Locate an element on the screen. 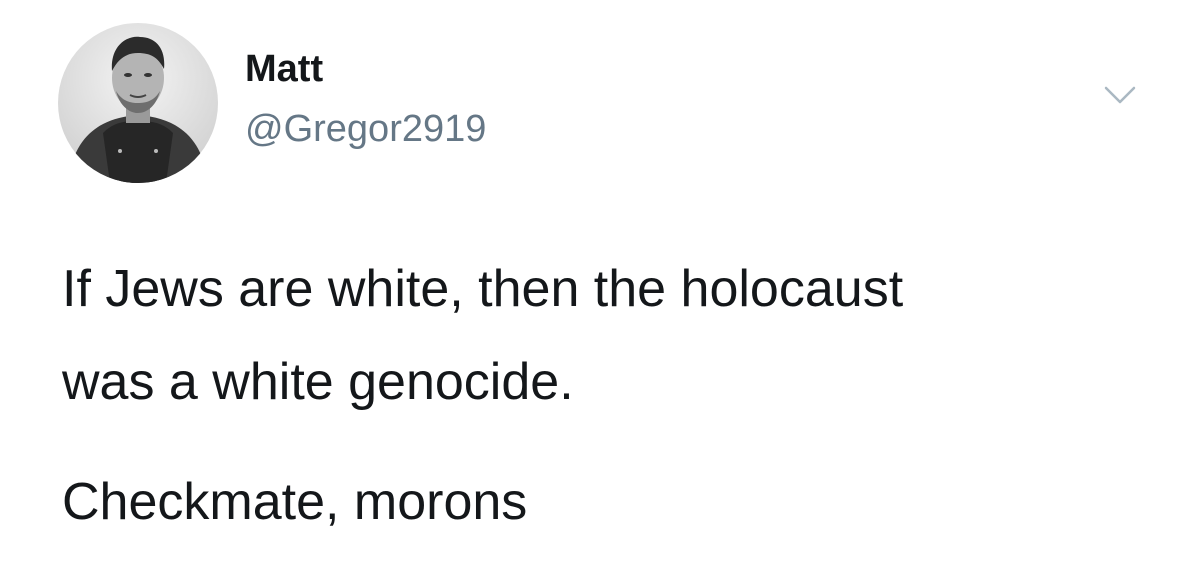  tweet-text-line: If Jews are white, then the holocaust is located at coordinates (483, 289).